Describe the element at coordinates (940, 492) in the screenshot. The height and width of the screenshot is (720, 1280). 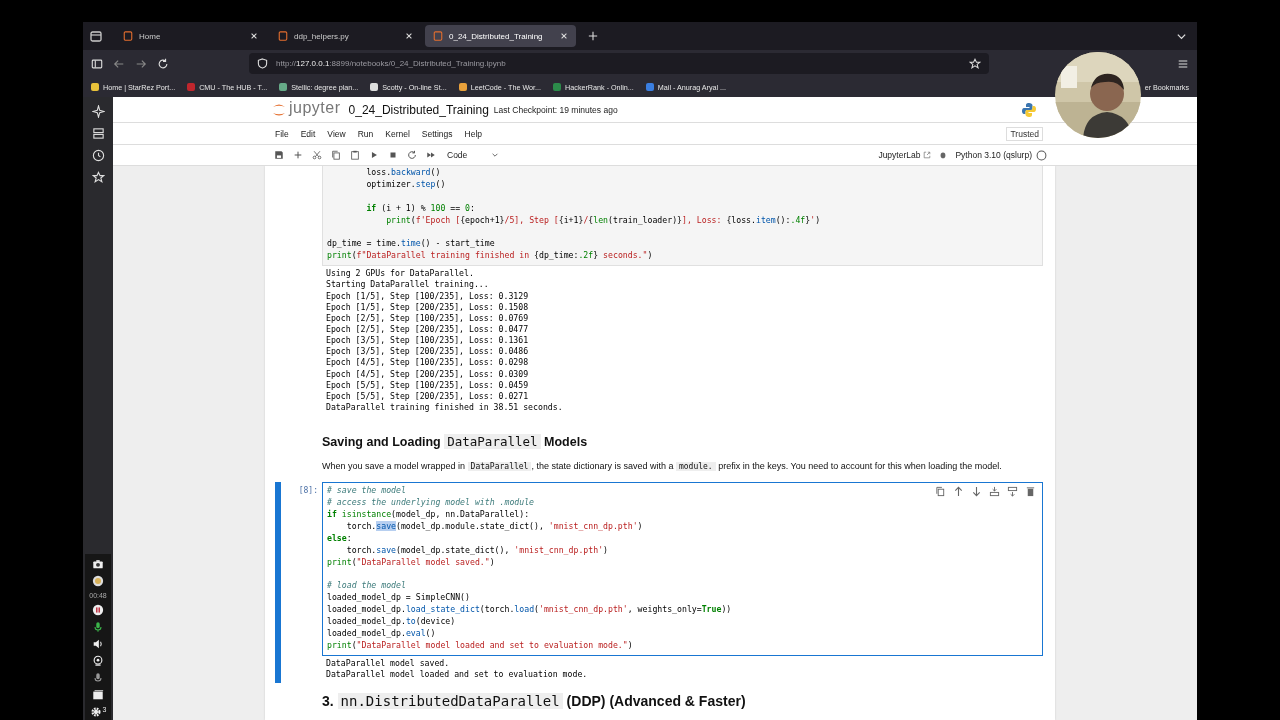
I see `duplicate-icon` at that location.